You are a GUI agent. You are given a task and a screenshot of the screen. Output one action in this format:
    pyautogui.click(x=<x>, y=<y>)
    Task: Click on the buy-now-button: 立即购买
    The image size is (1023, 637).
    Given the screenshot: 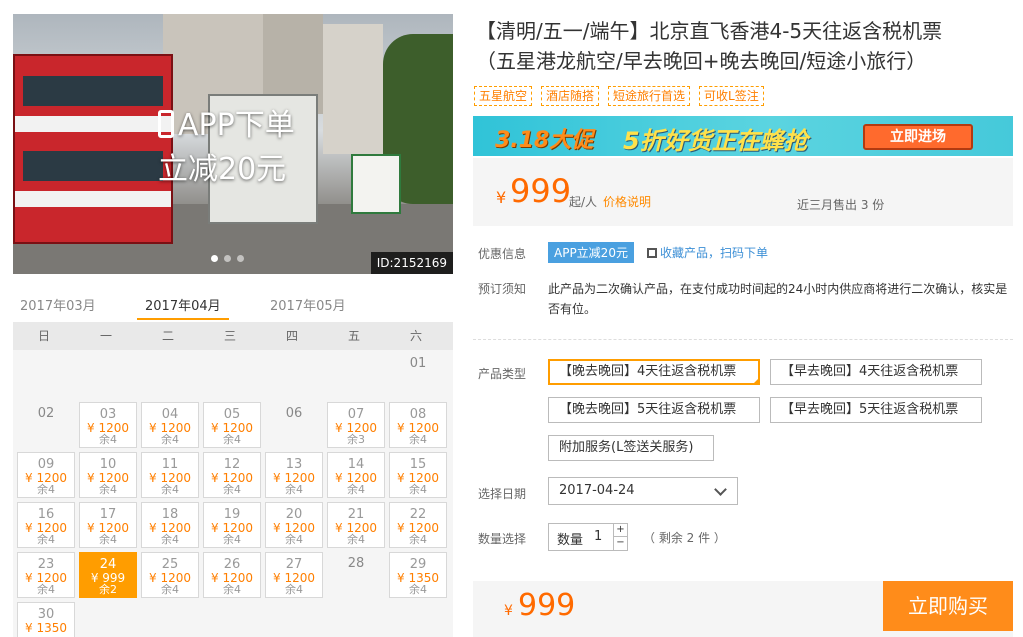 What is the action you would take?
    pyautogui.click(x=948, y=606)
    